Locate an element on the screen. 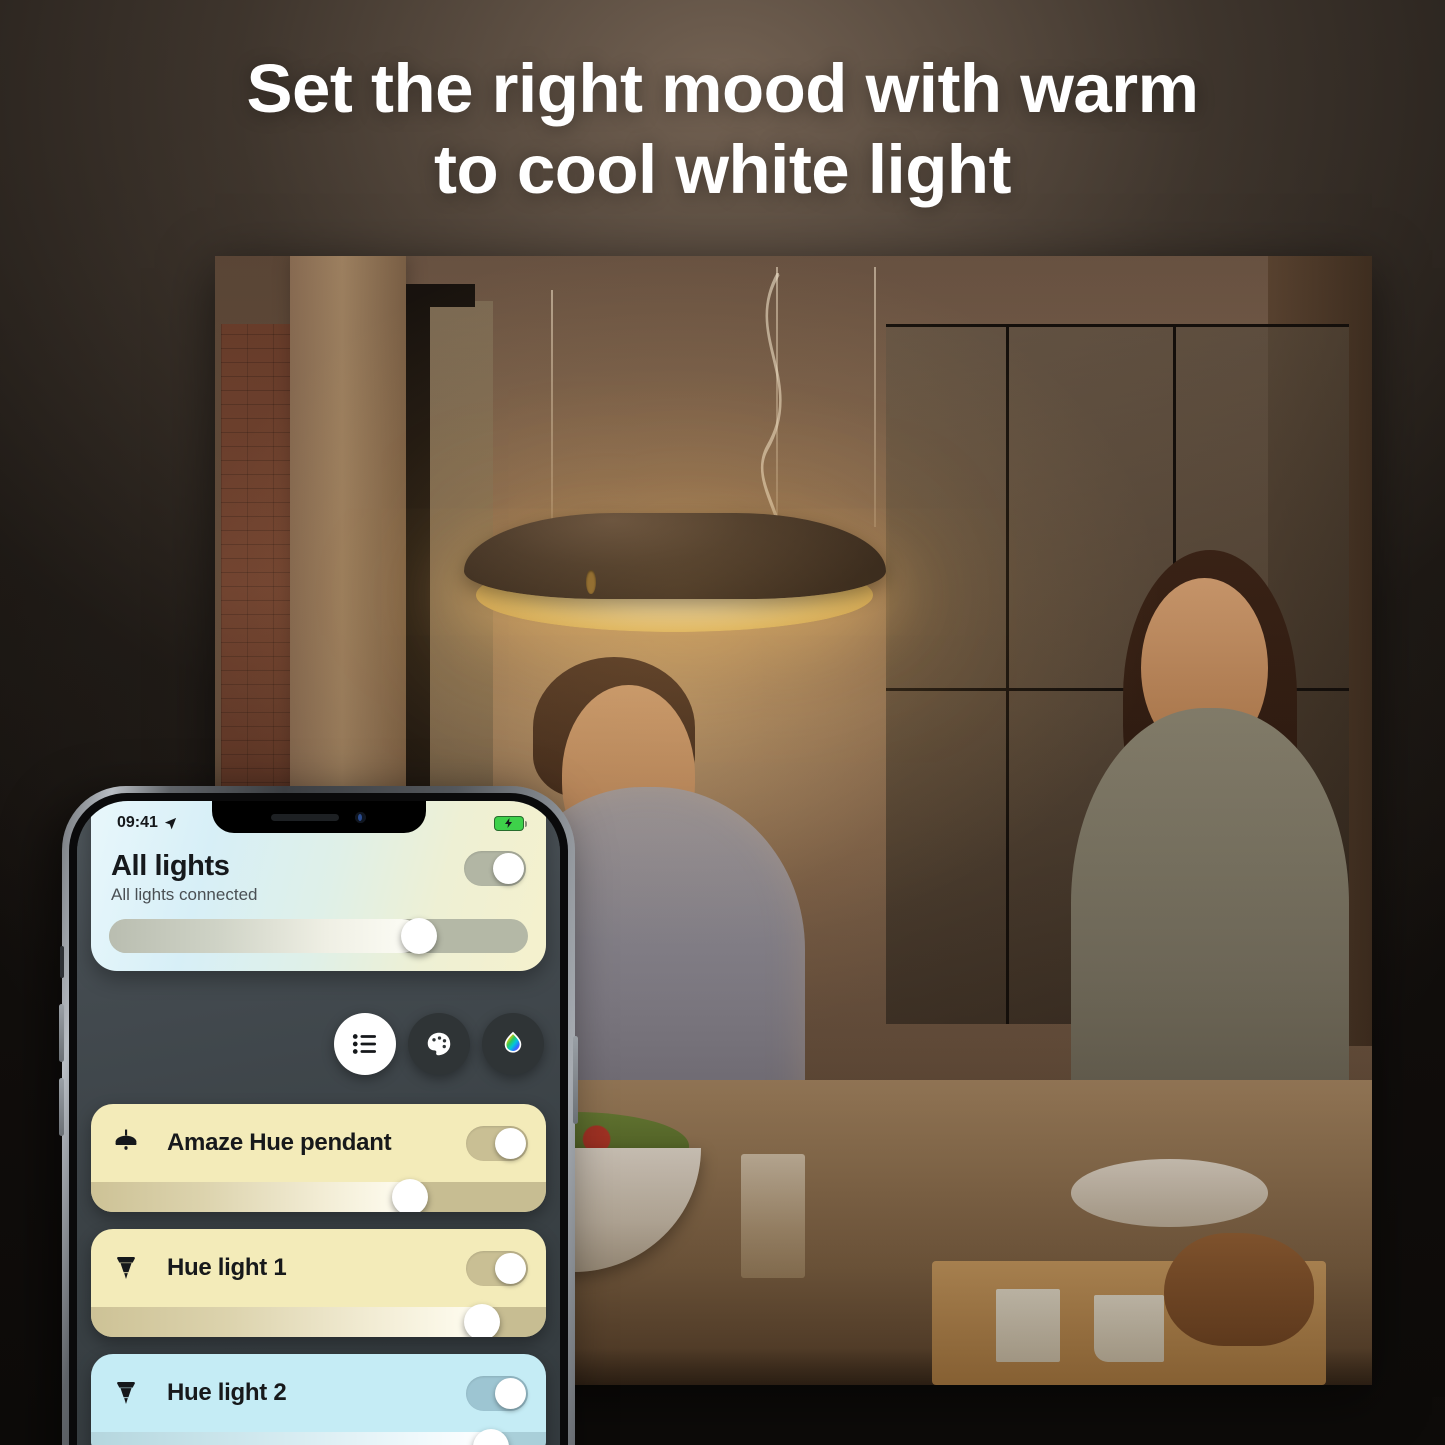  front-camera-icon is located at coordinates (360, 817).